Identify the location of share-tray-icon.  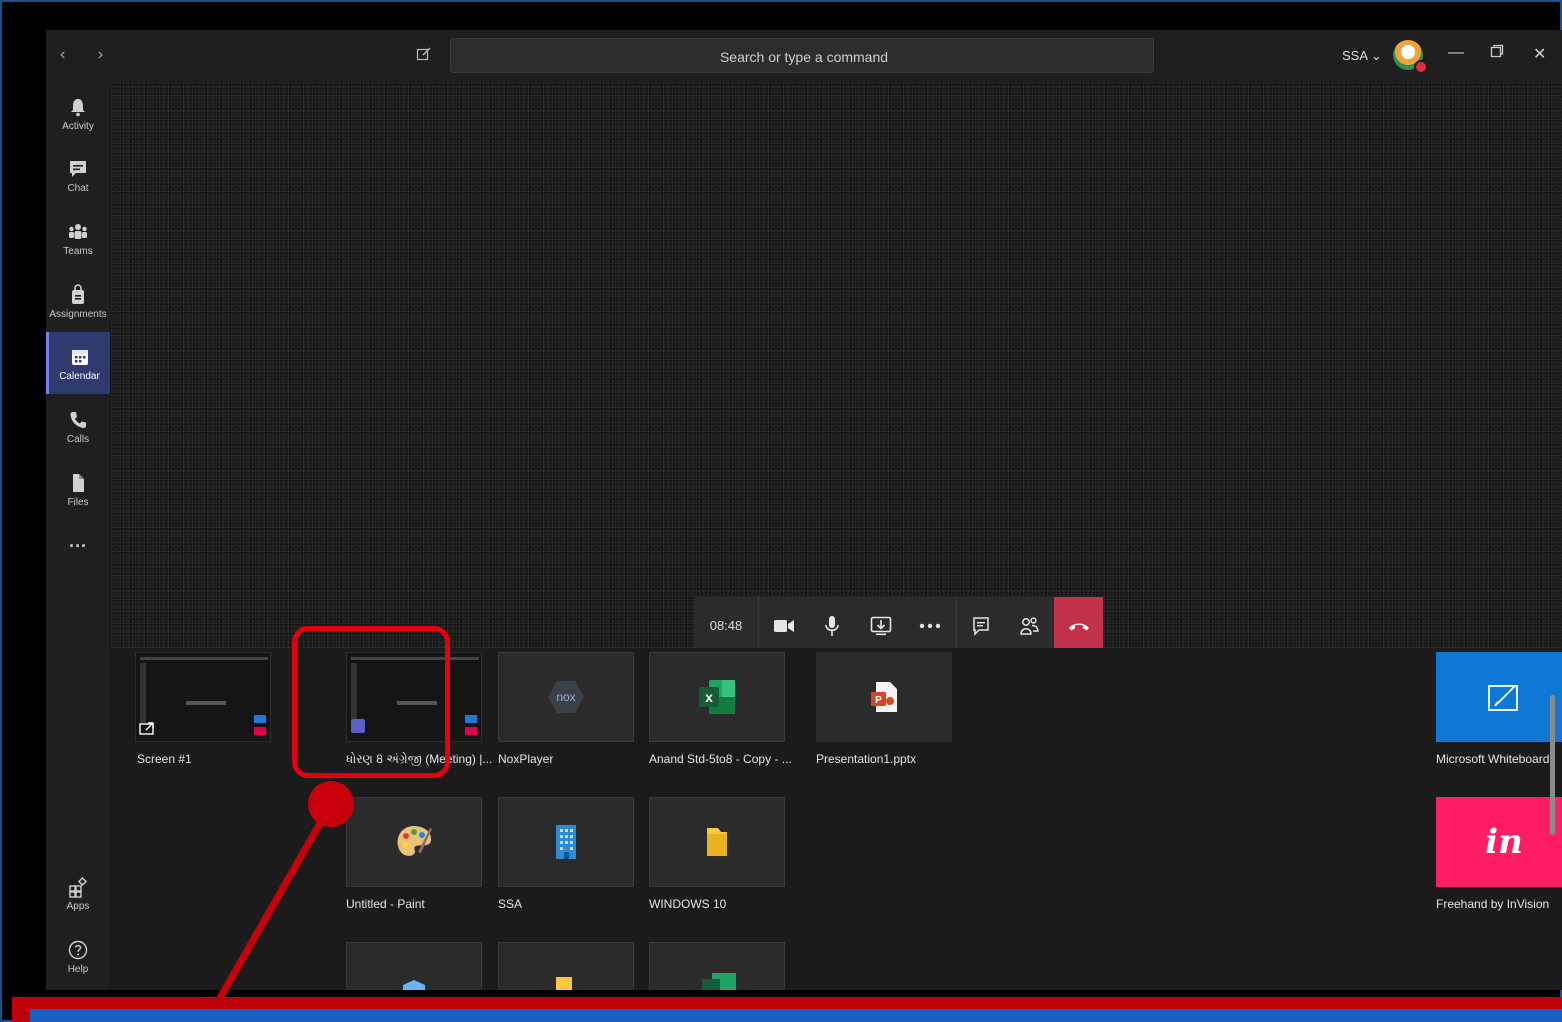
(881, 626).